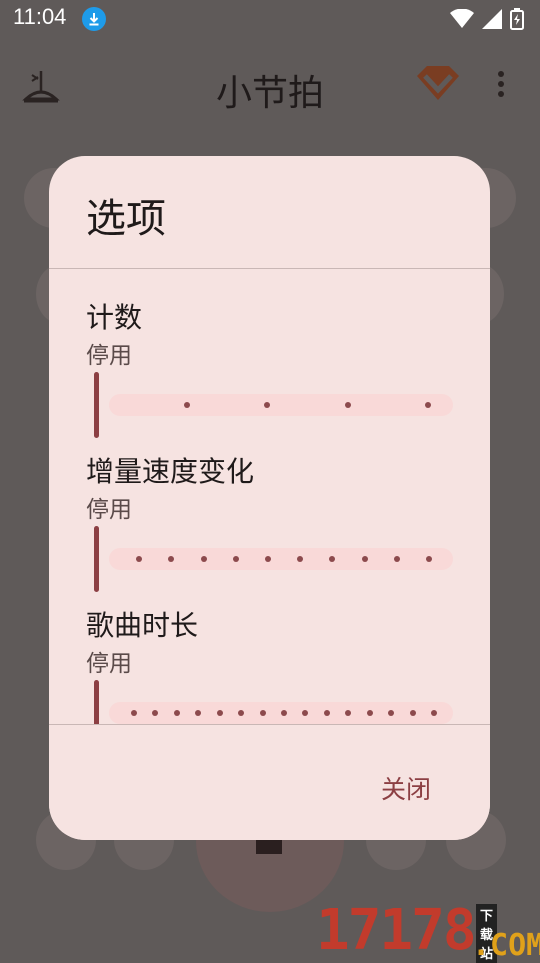 This screenshot has width=540, height=963. What do you see at coordinates (438, 84) in the screenshot?
I see `premium-badge-icon` at bounding box center [438, 84].